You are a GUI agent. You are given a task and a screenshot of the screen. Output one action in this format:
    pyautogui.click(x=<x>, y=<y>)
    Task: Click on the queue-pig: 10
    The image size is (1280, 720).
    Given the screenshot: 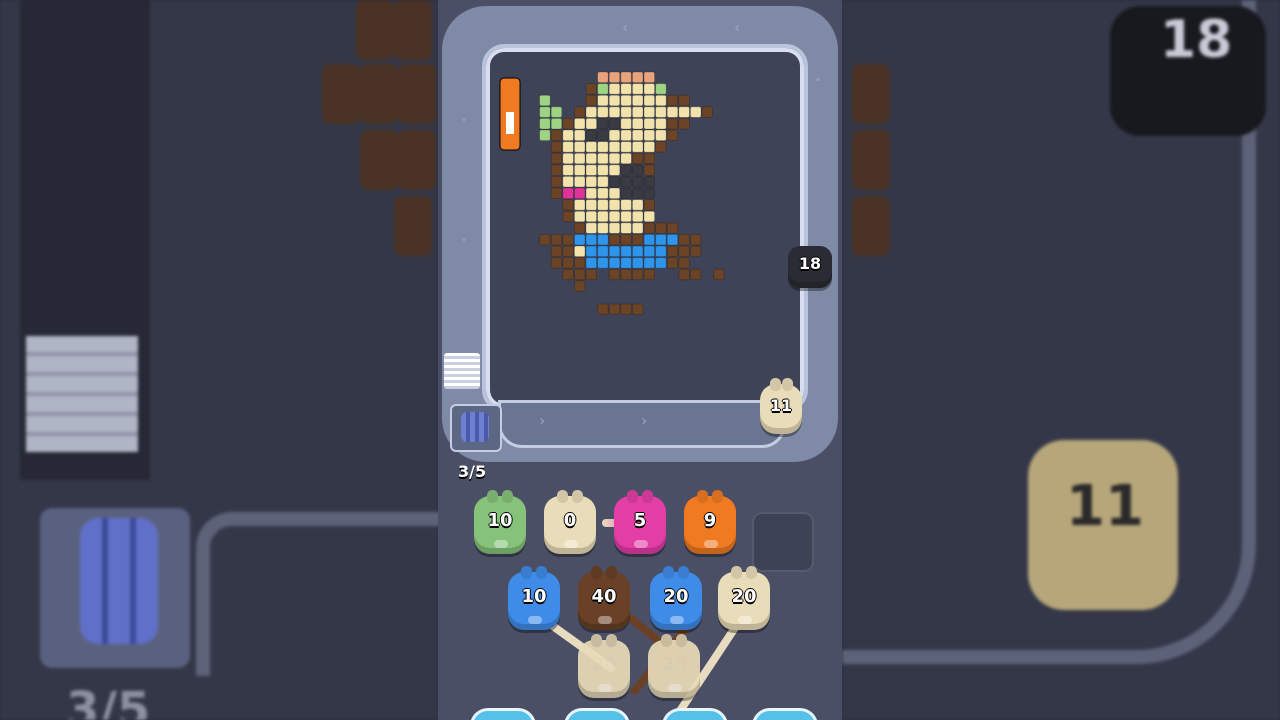 What is the action you would take?
    pyautogui.click(x=500, y=522)
    